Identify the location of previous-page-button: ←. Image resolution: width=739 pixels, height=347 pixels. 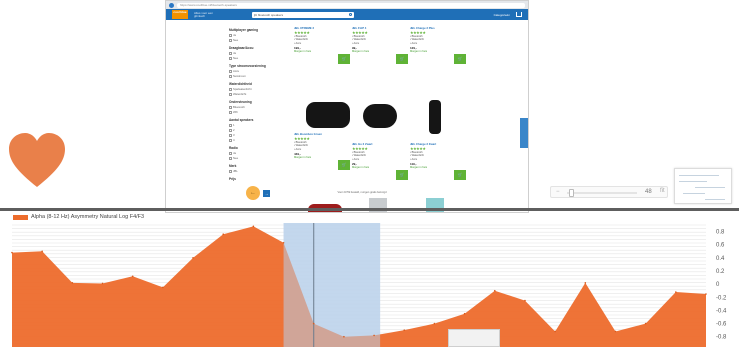
(253, 193).